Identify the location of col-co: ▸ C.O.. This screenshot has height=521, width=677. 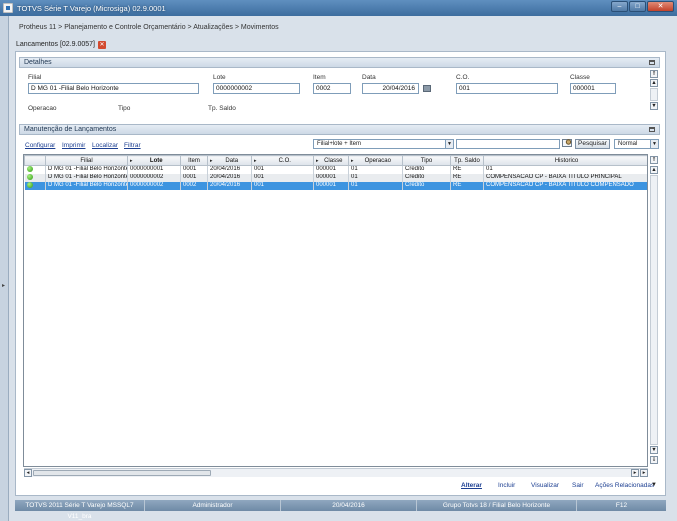
(282, 160).